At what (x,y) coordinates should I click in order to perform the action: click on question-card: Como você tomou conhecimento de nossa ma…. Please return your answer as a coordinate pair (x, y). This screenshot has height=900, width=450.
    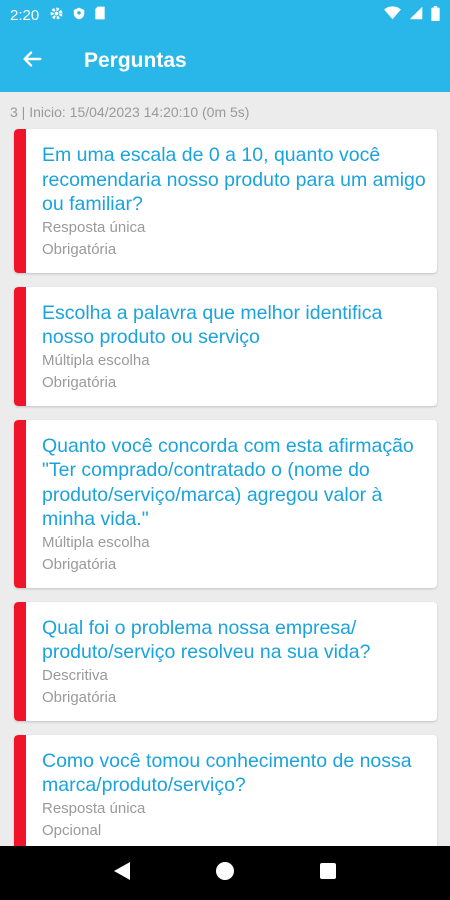
    Looking at the image, I should click on (225, 794).